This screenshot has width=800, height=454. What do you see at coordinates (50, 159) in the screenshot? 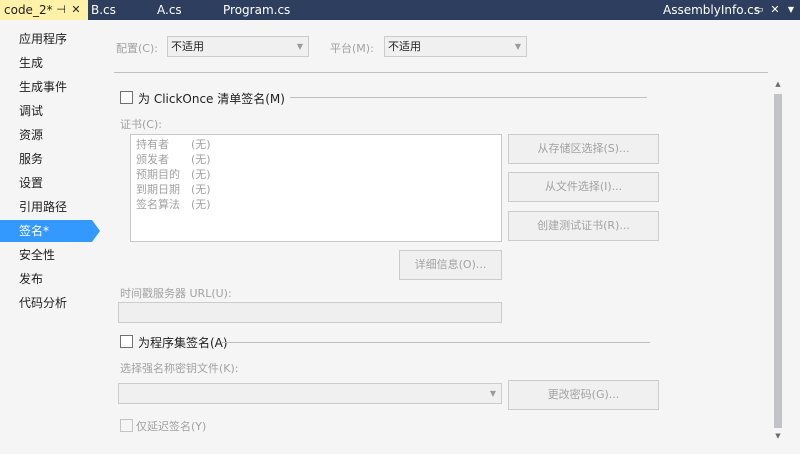
I see `nav-item-services: 服务` at bounding box center [50, 159].